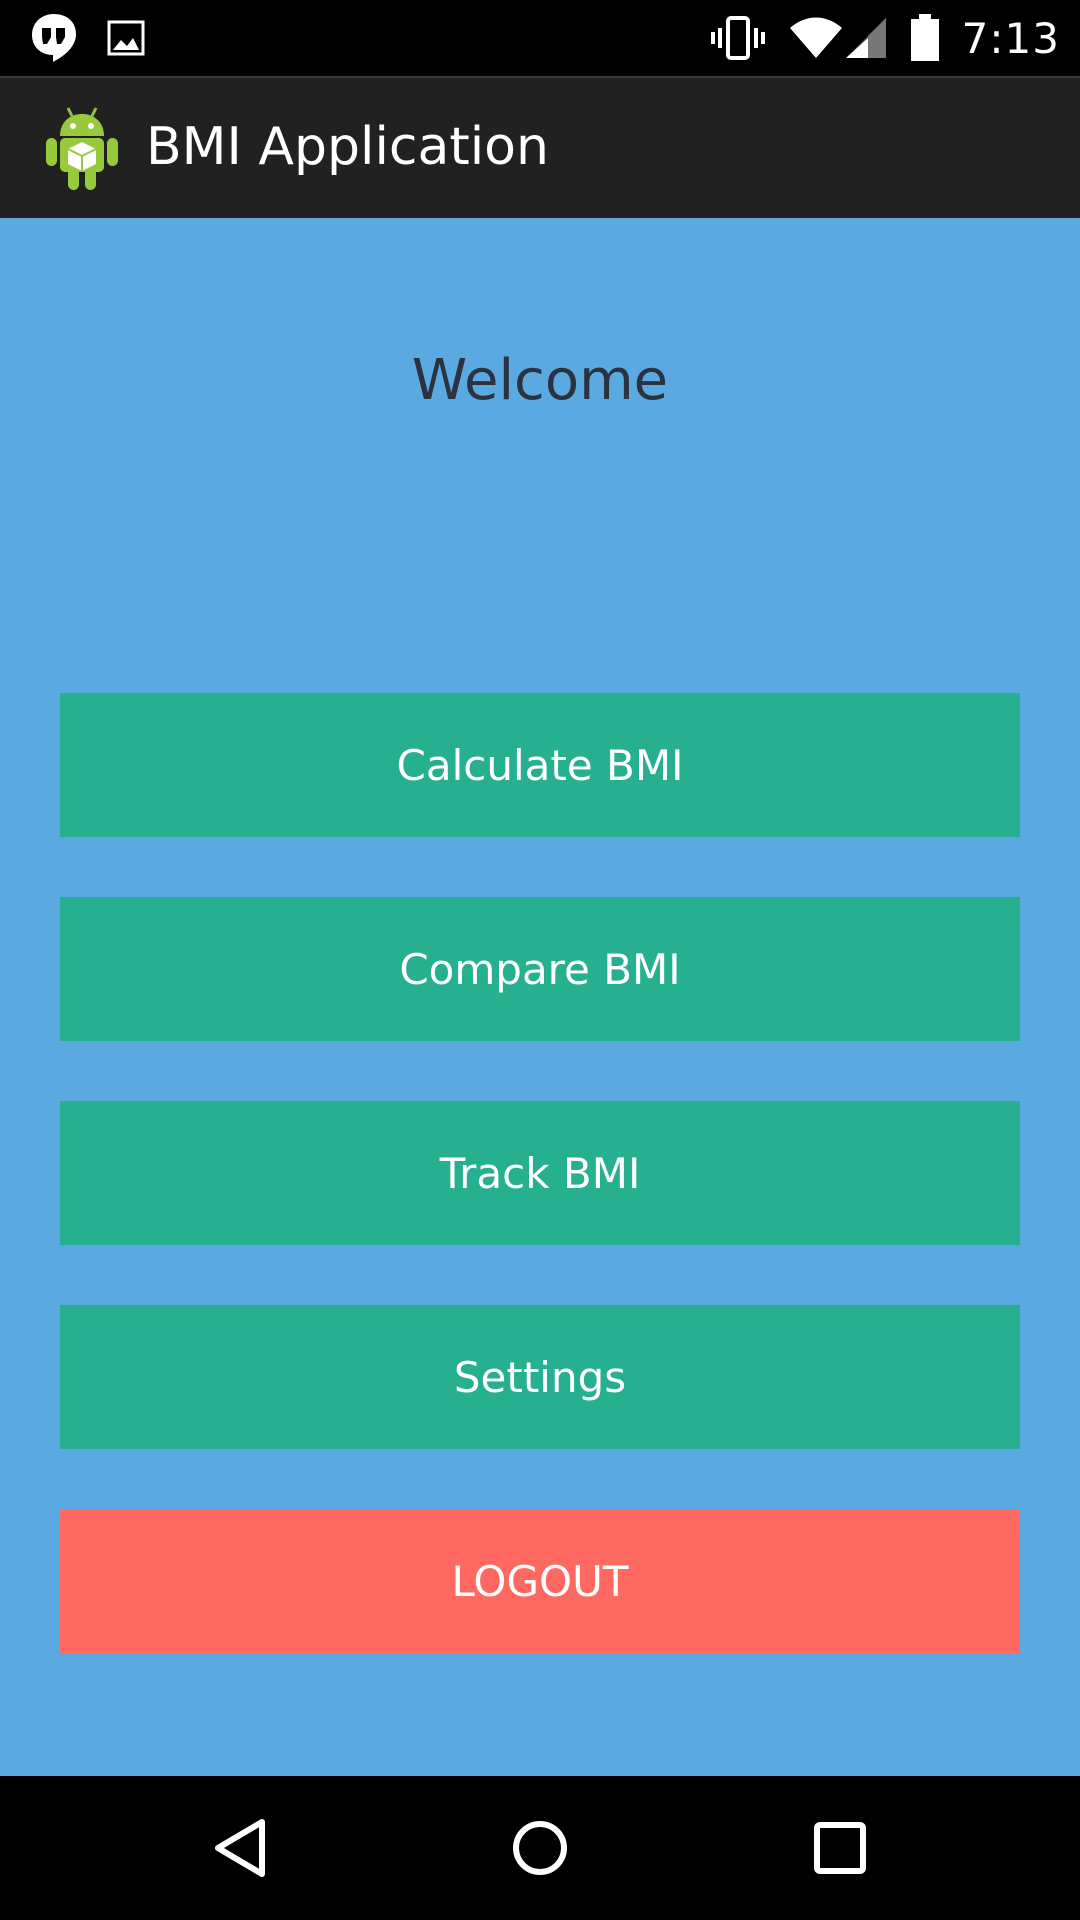  I want to click on status-bar: 7:13, so click(540, 38).